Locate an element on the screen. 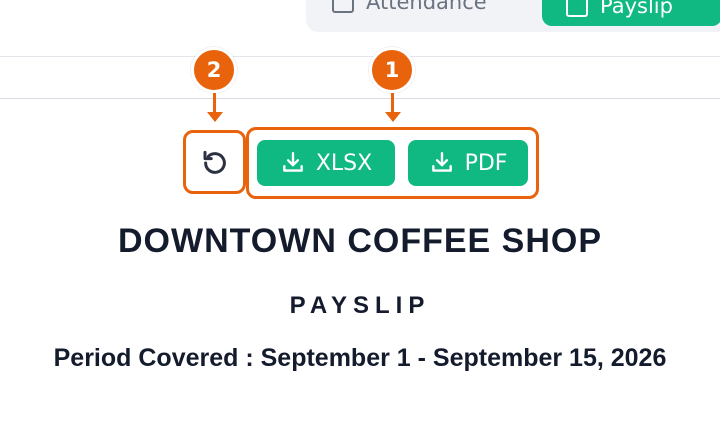 This screenshot has height=448, width=720. document-title: PAYSLIP is located at coordinates (360, 305).